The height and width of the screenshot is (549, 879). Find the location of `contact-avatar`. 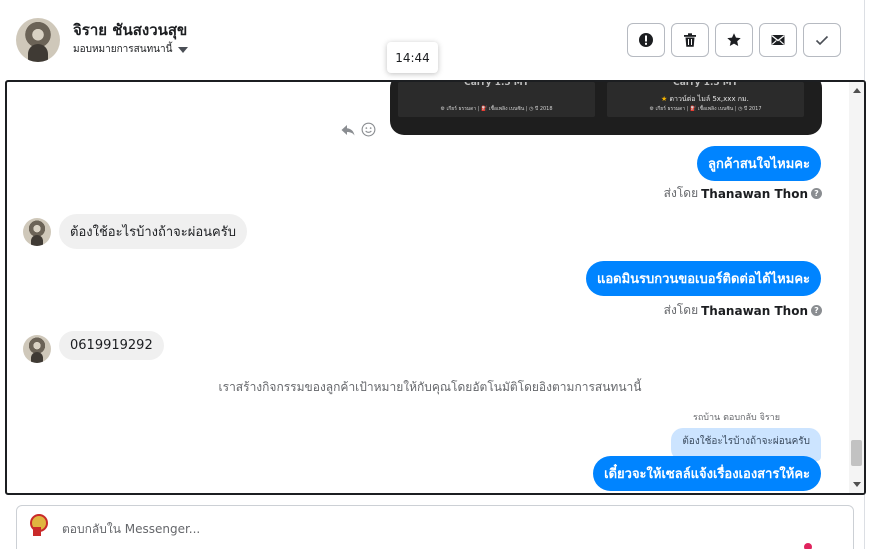

contact-avatar is located at coordinates (38, 40).